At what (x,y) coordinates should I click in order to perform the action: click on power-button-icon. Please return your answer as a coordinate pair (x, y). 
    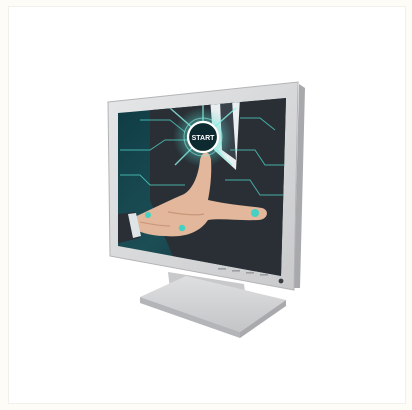
    Looking at the image, I should click on (281, 281).